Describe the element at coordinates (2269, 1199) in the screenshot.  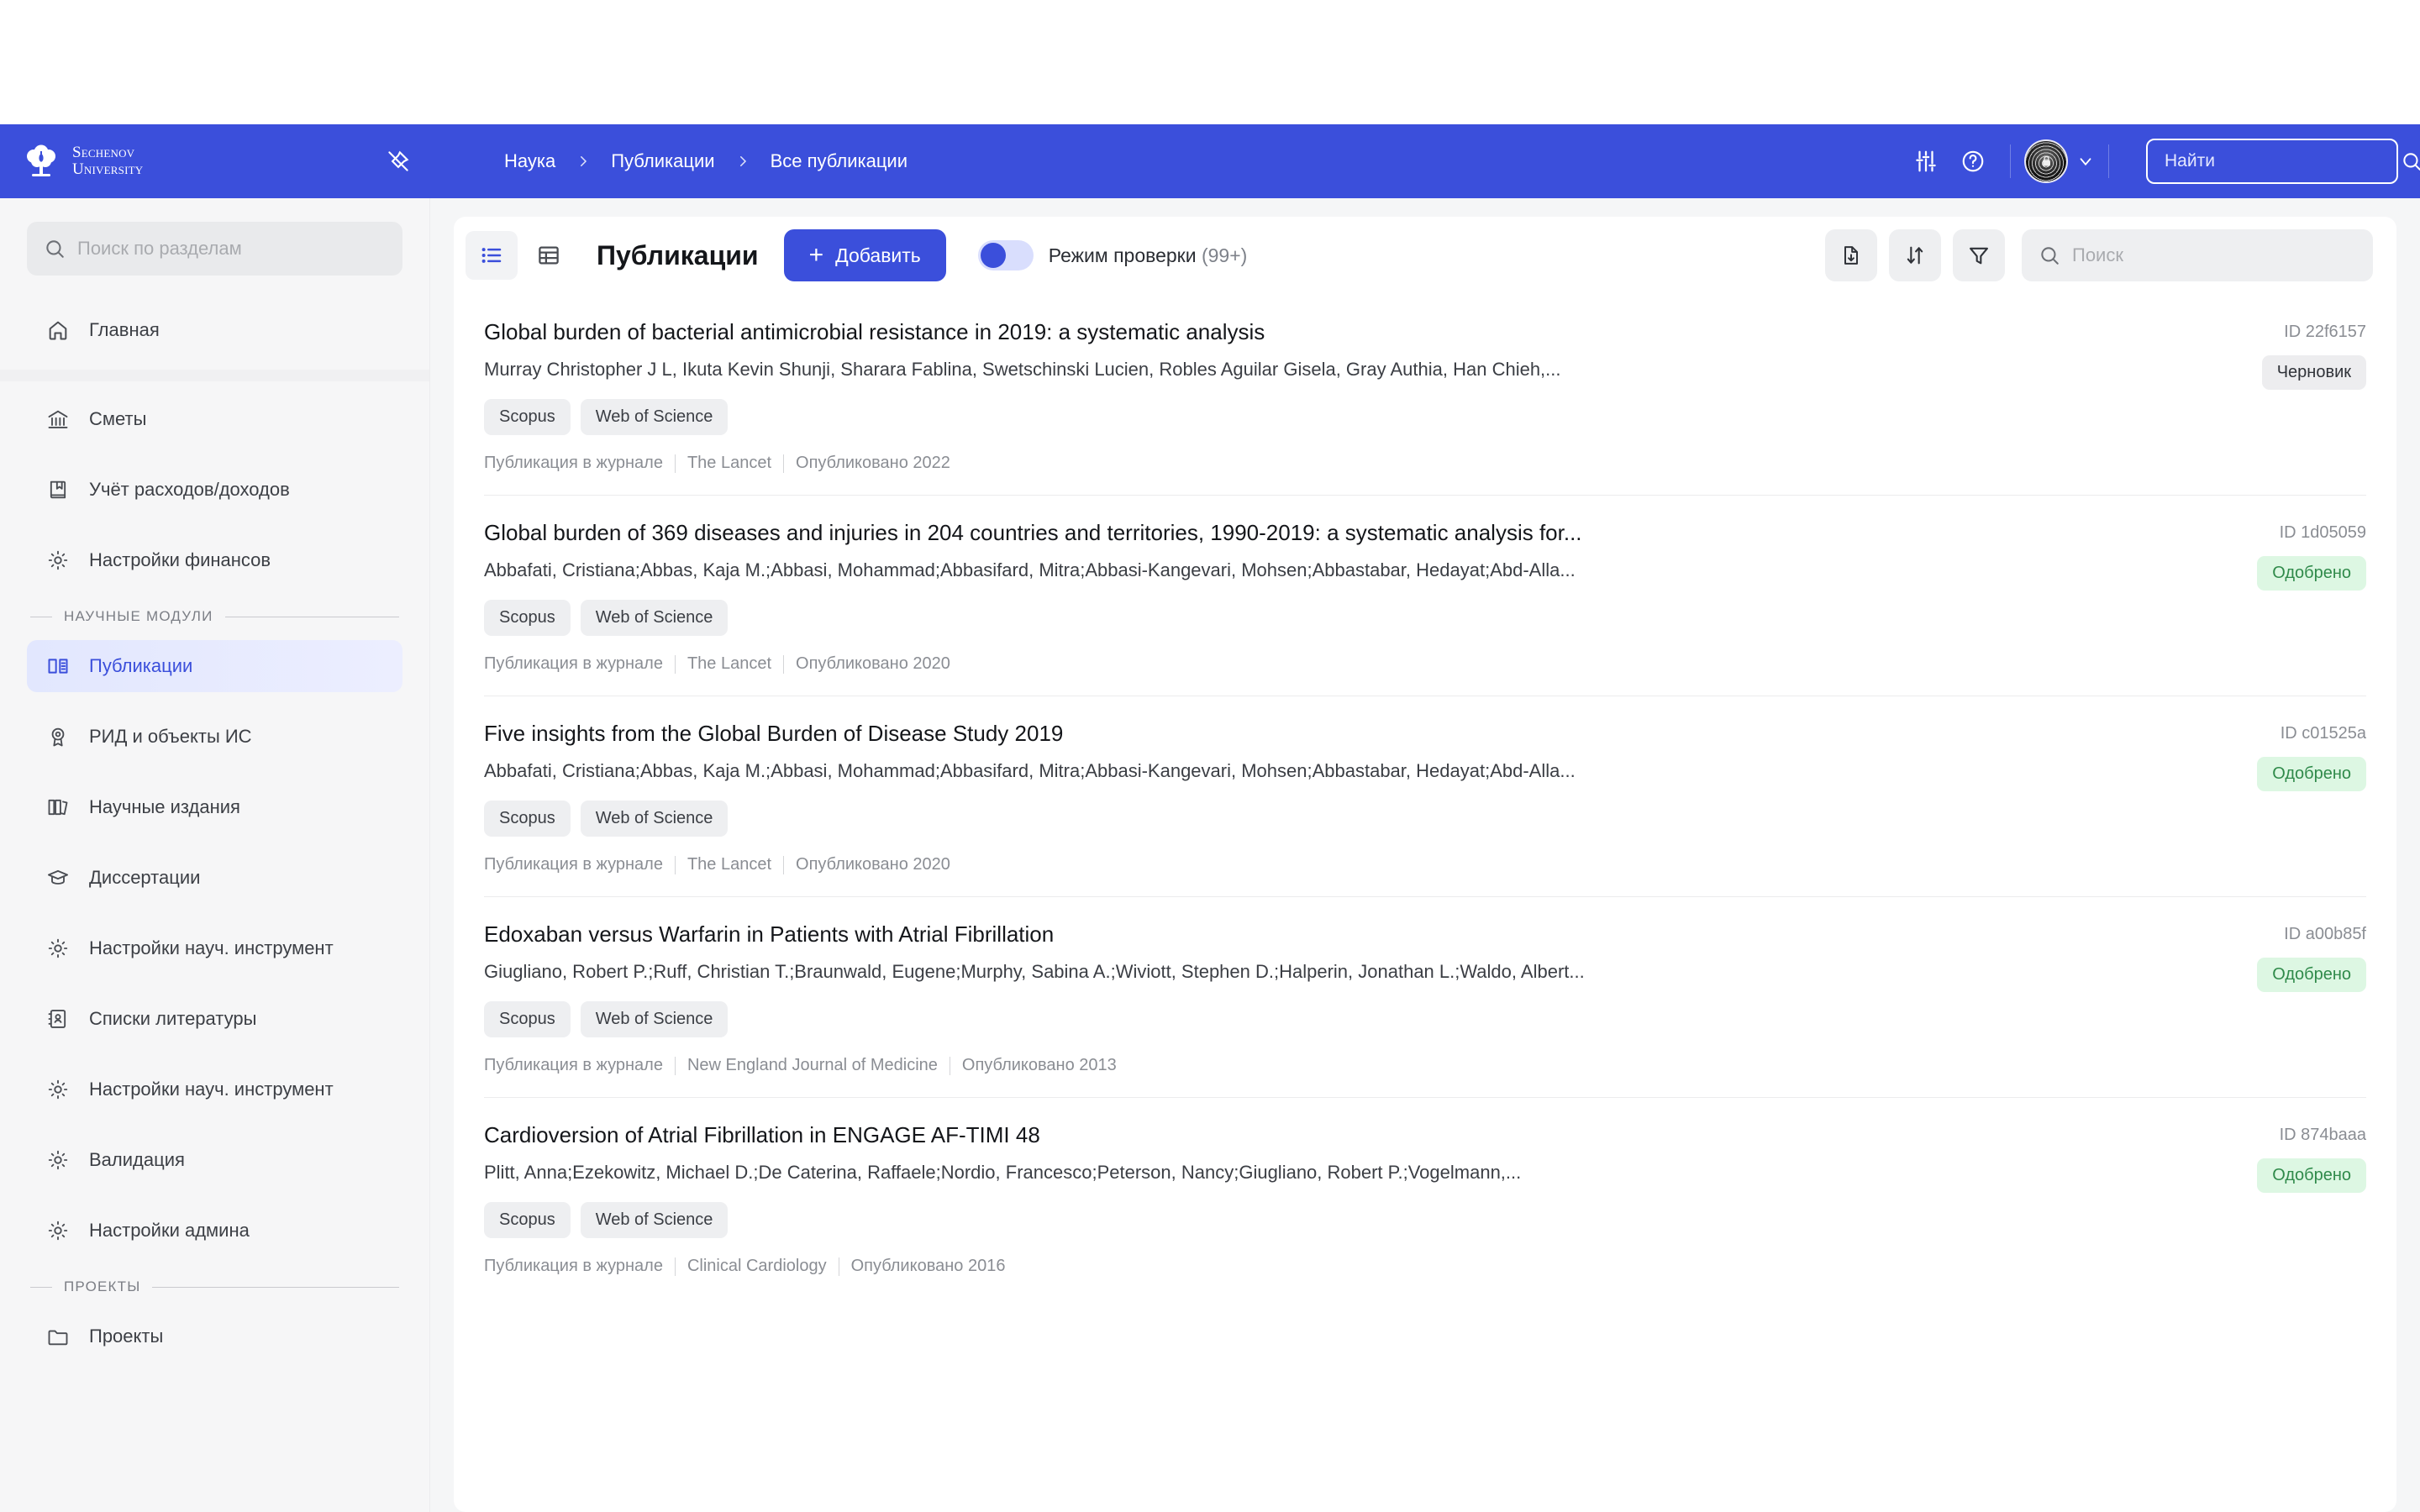
I see `publication-side: ID 874baaa Одобрено` at that location.